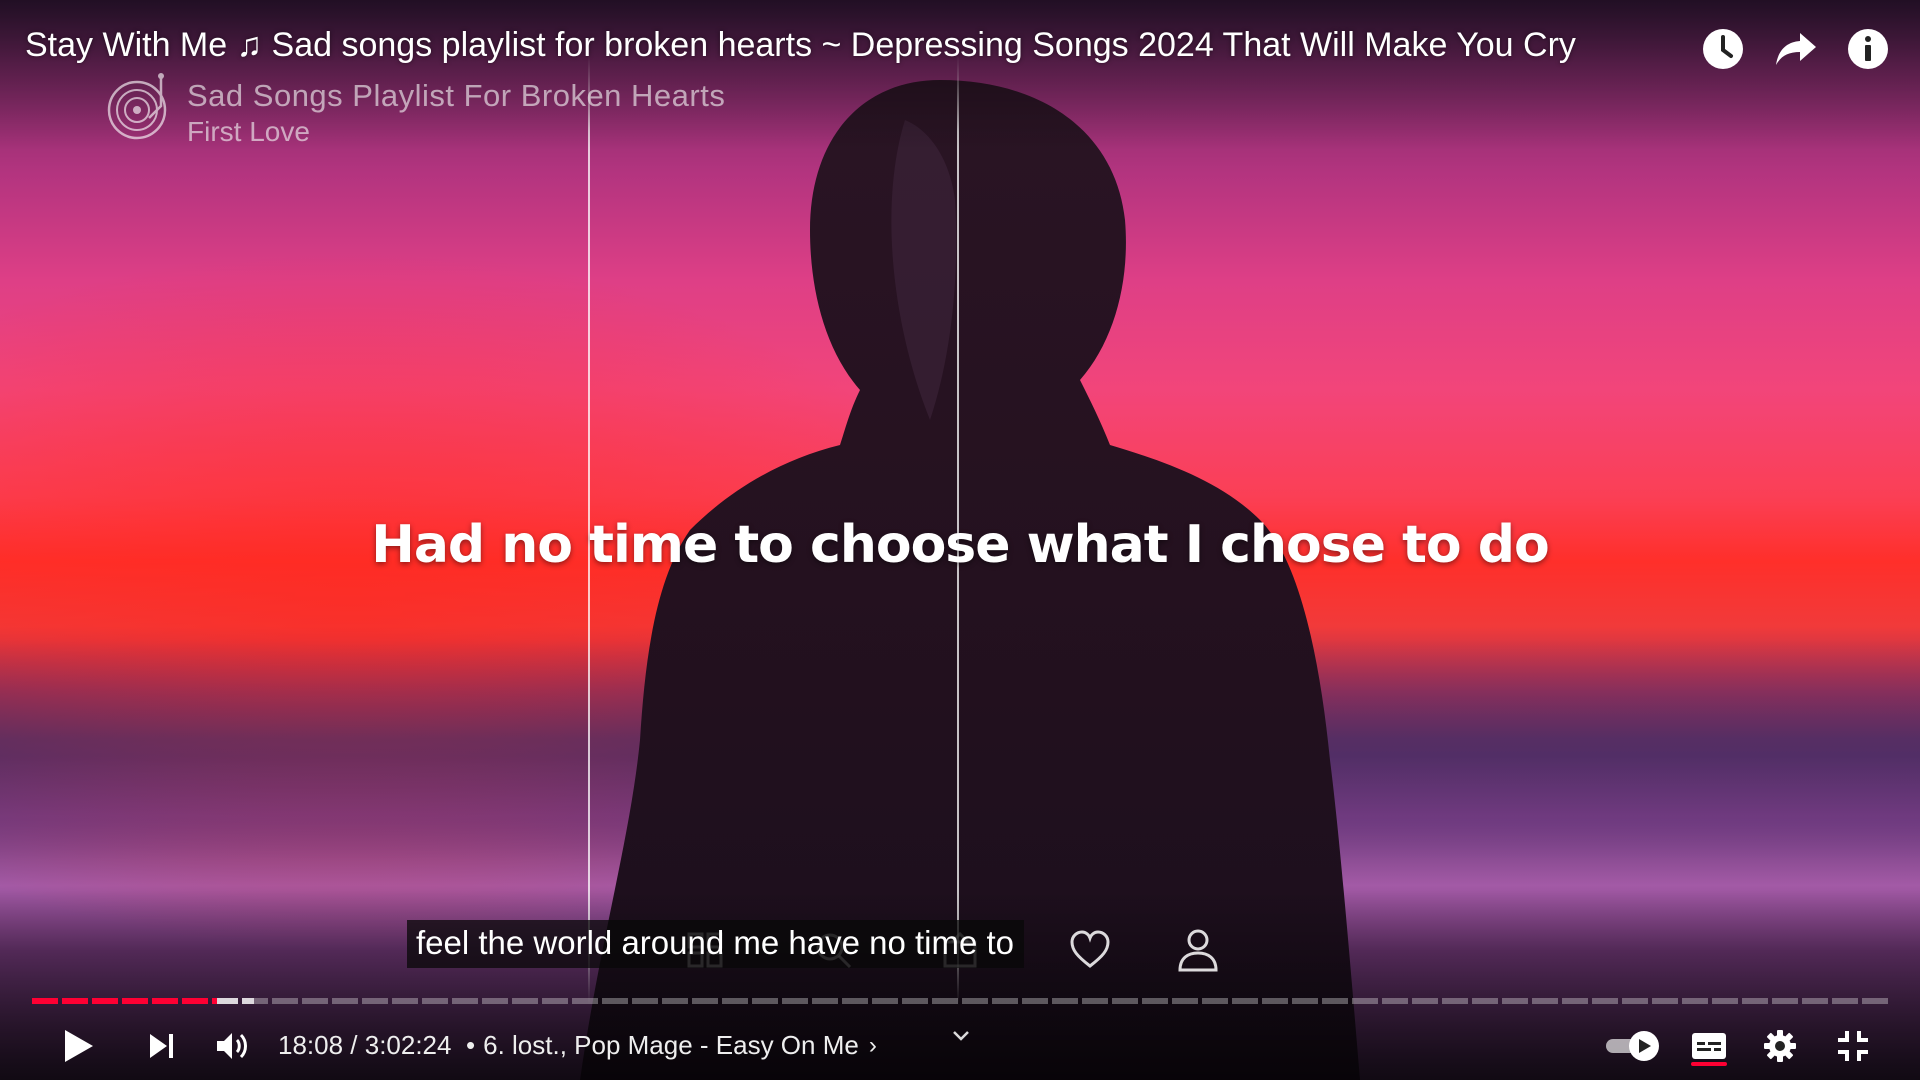 Image resolution: width=1920 pixels, height=1080 pixels. I want to click on info-button, so click(1868, 49).